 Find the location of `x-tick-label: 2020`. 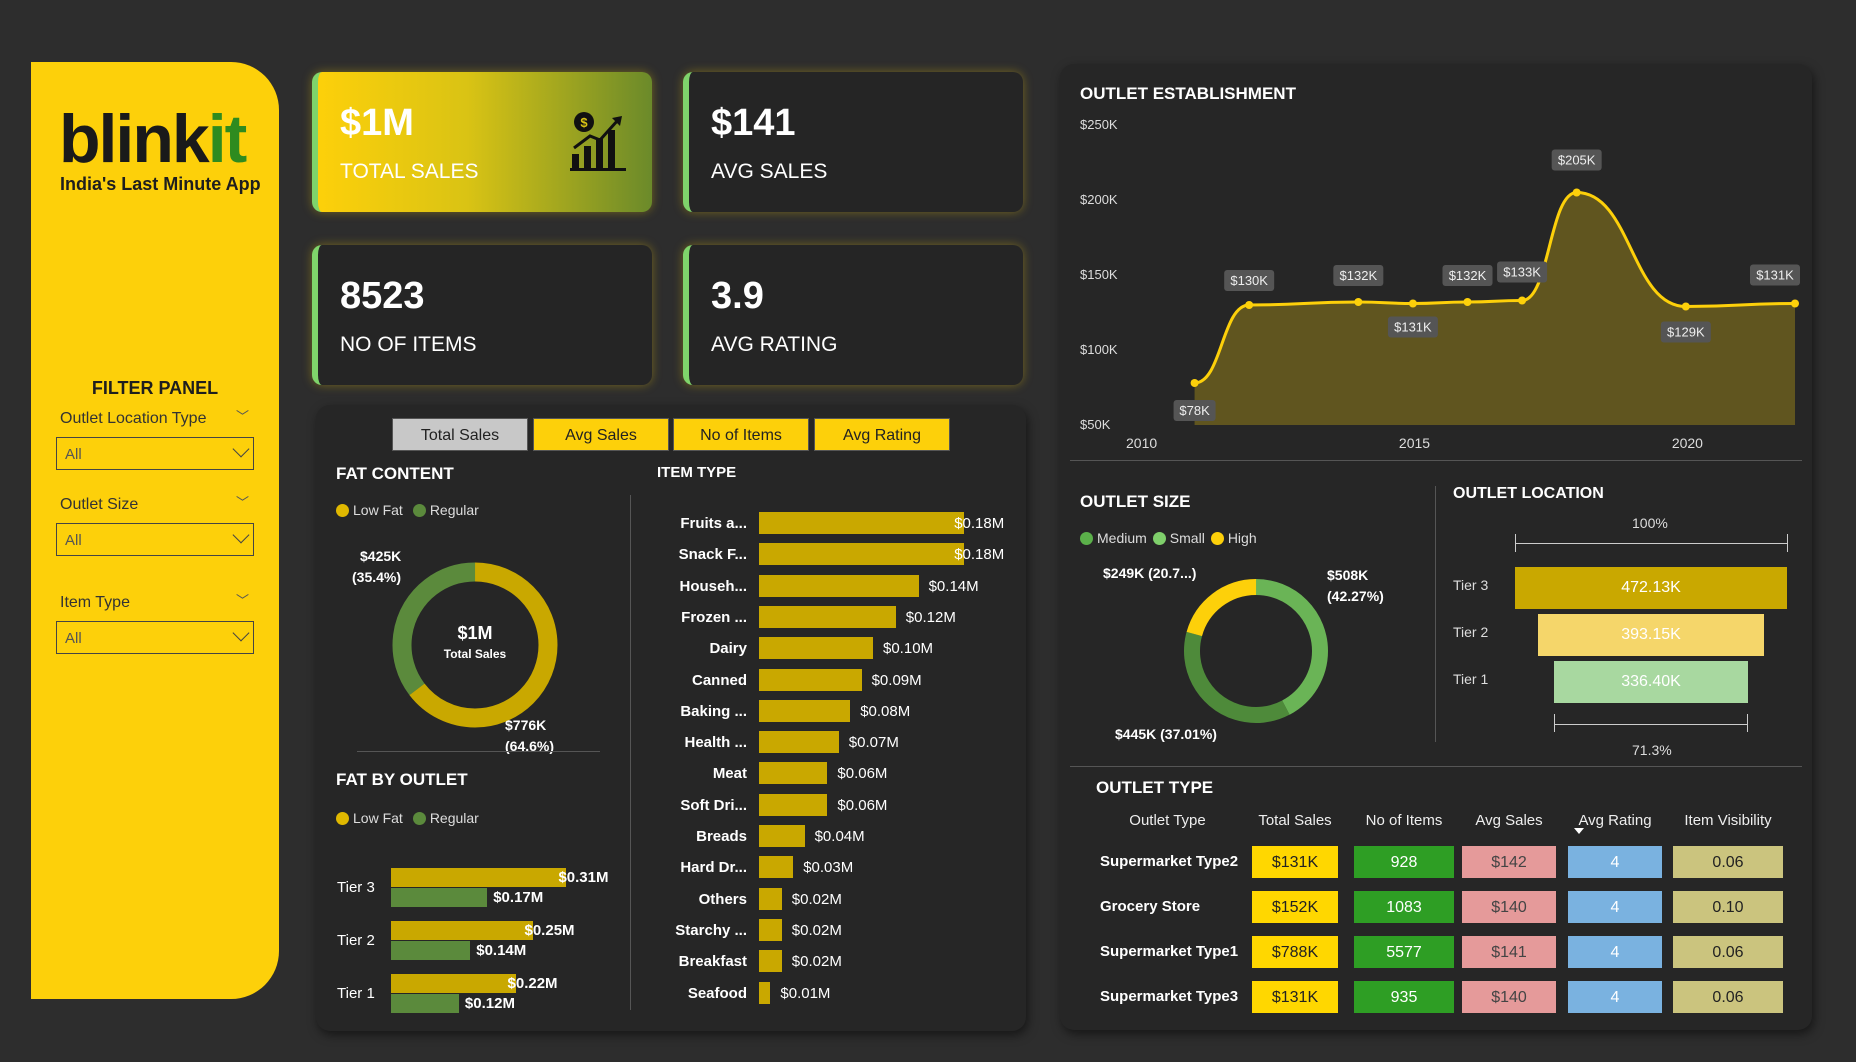

x-tick-label: 2020 is located at coordinates (1687, 443).